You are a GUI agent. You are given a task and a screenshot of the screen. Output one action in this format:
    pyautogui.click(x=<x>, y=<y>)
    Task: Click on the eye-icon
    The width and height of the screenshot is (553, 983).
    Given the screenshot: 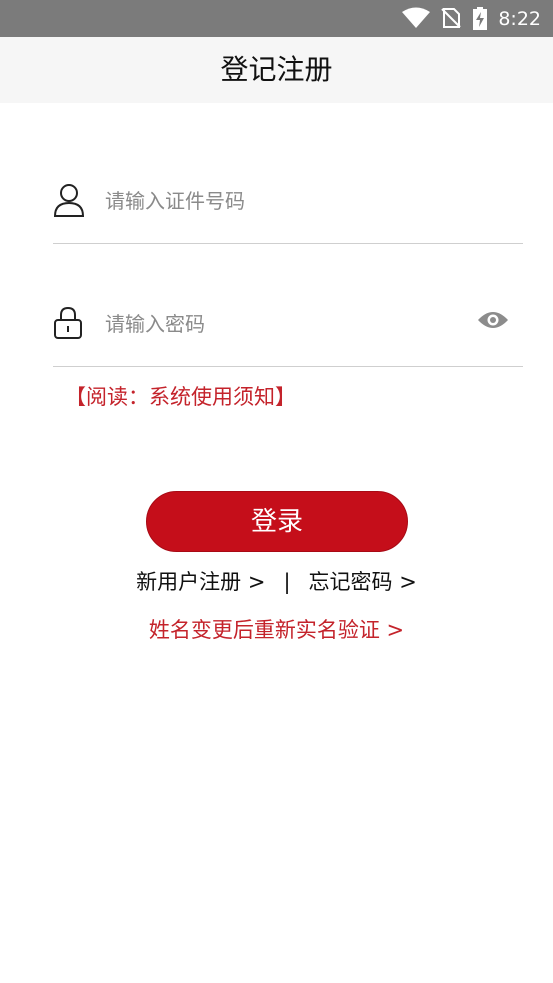 What is the action you would take?
    pyautogui.click(x=493, y=322)
    